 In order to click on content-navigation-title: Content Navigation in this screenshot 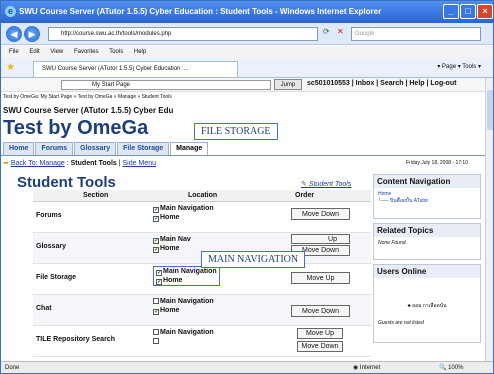, I will do `click(427, 181)`.